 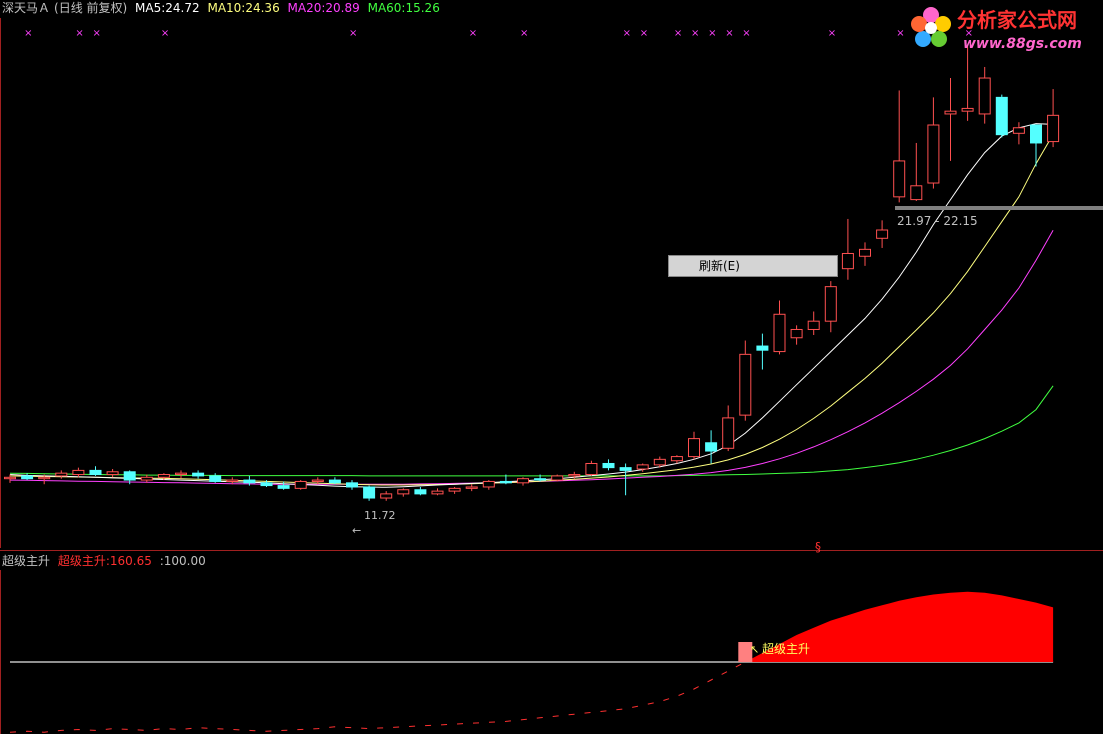 What do you see at coordinates (999, 208) in the screenshot?
I see `crosshair-bar` at bounding box center [999, 208].